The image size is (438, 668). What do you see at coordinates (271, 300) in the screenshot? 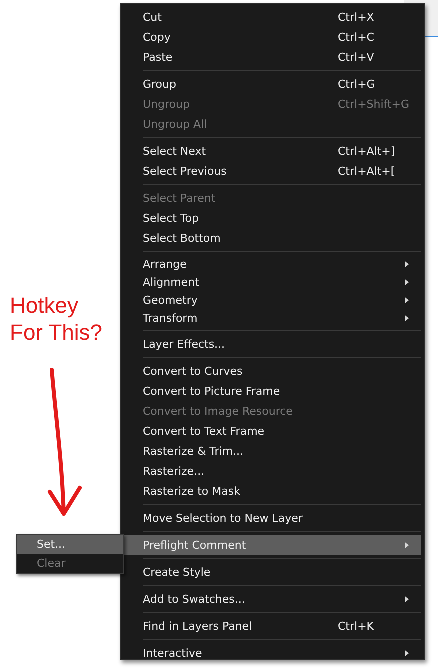
I see `menu-item: Geometry` at bounding box center [271, 300].